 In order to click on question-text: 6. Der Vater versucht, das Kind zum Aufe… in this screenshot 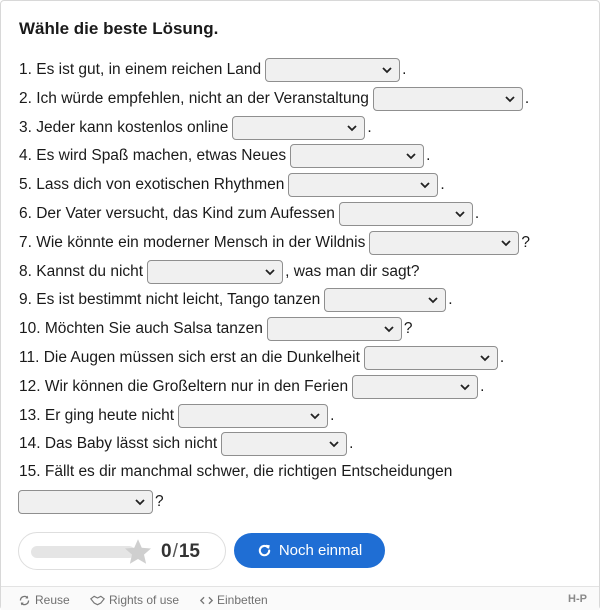, I will do `click(177, 213)`.